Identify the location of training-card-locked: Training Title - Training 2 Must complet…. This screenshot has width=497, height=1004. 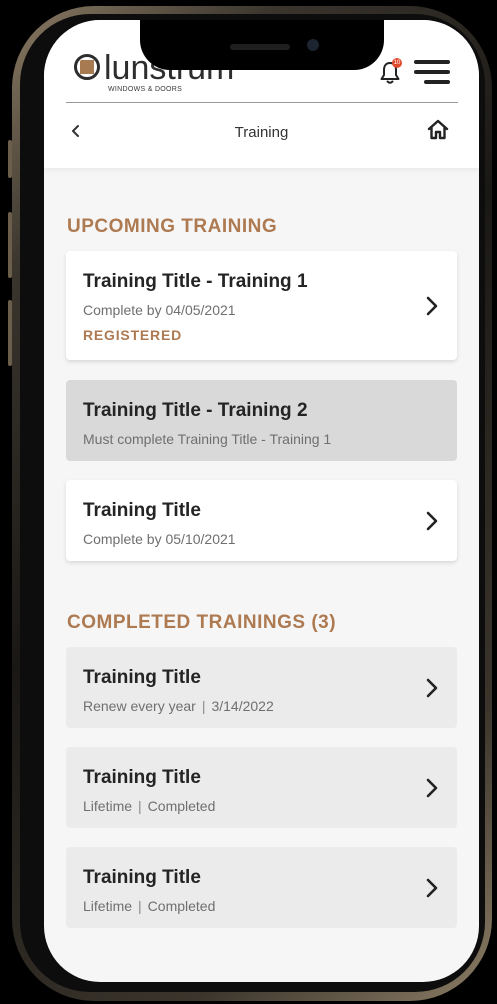
(261, 420).